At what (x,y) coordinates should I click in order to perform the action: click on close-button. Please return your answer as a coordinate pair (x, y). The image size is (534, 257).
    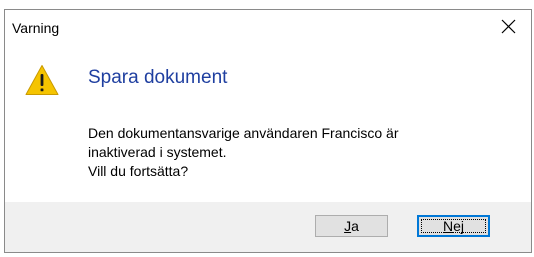
    Looking at the image, I should click on (509, 27).